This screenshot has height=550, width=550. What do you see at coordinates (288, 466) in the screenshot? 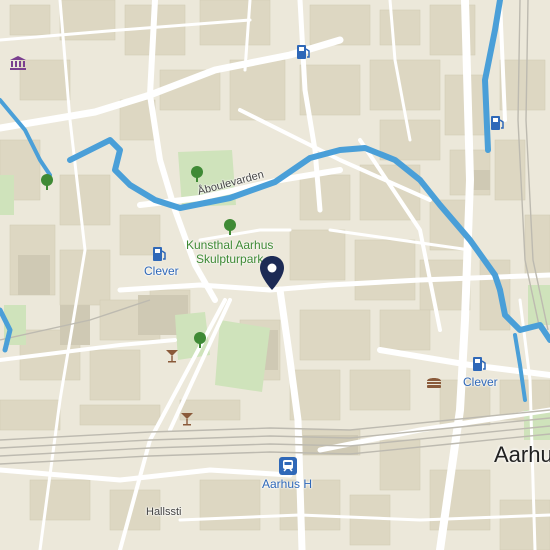
I see `train-station-icon` at bounding box center [288, 466].